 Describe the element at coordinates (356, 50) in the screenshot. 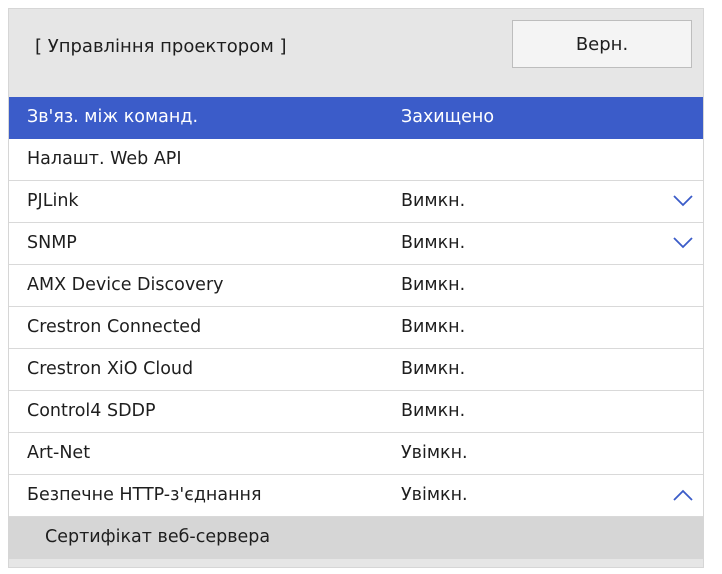

I see `menu-header: [ Управління проектором ] Верн.` at that location.